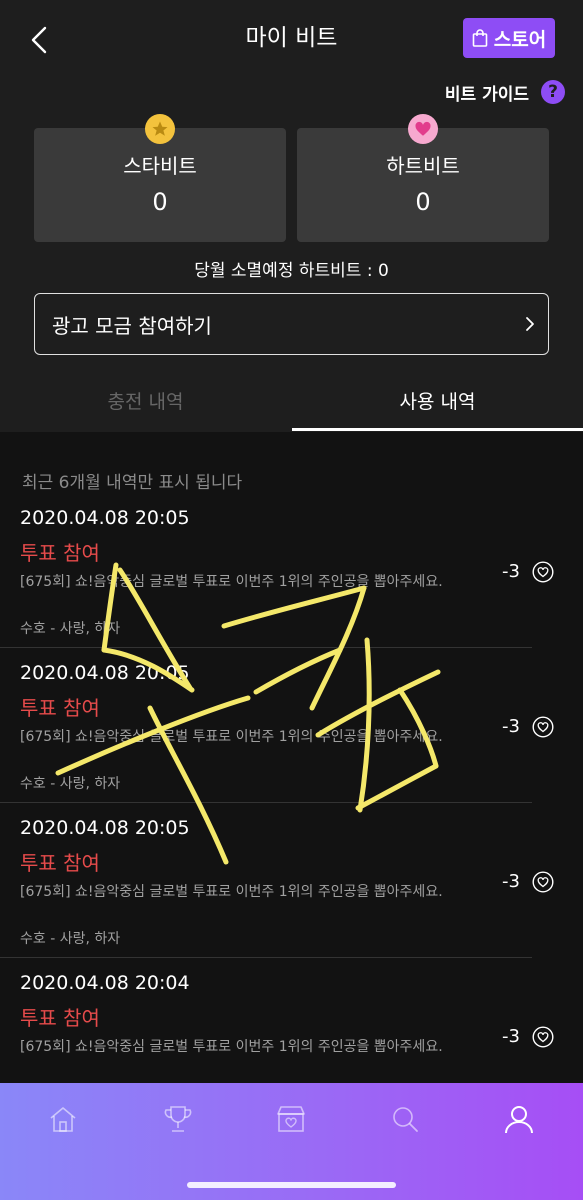  Describe the element at coordinates (63, 1119) in the screenshot. I see `home-icon` at that location.